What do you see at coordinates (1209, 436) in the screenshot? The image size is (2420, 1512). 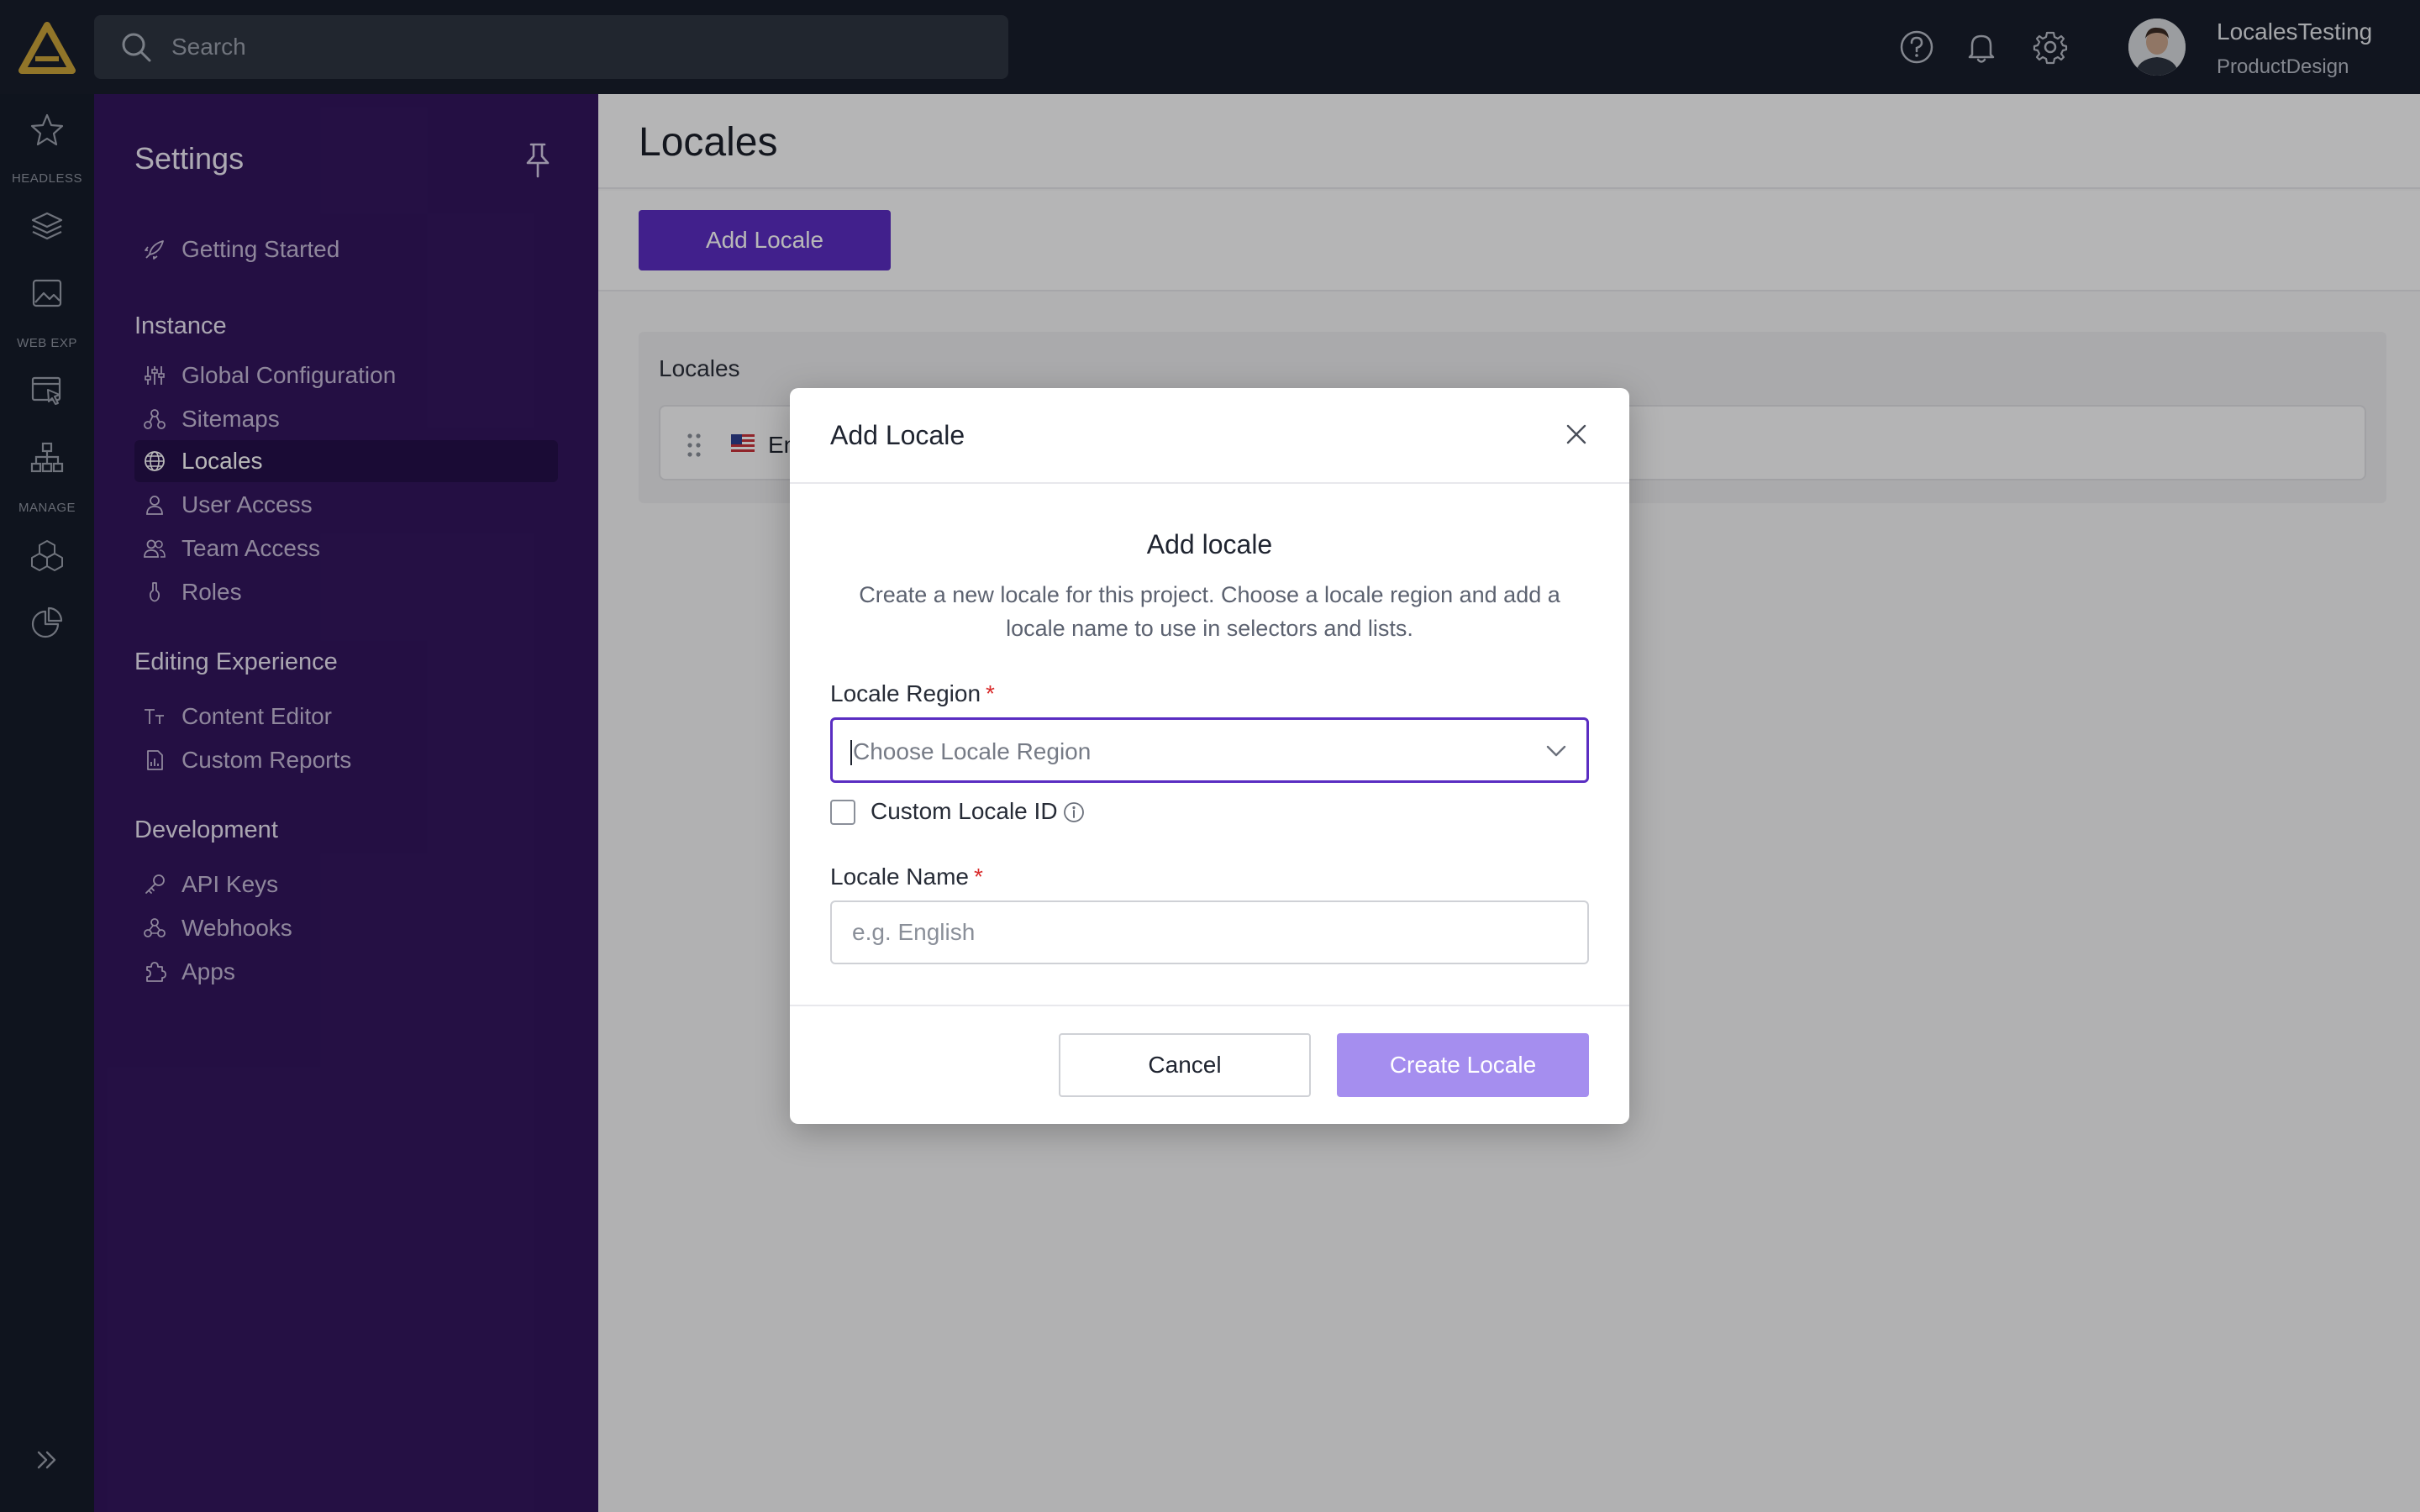 I see `dialog-header: Add Locale` at bounding box center [1209, 436].